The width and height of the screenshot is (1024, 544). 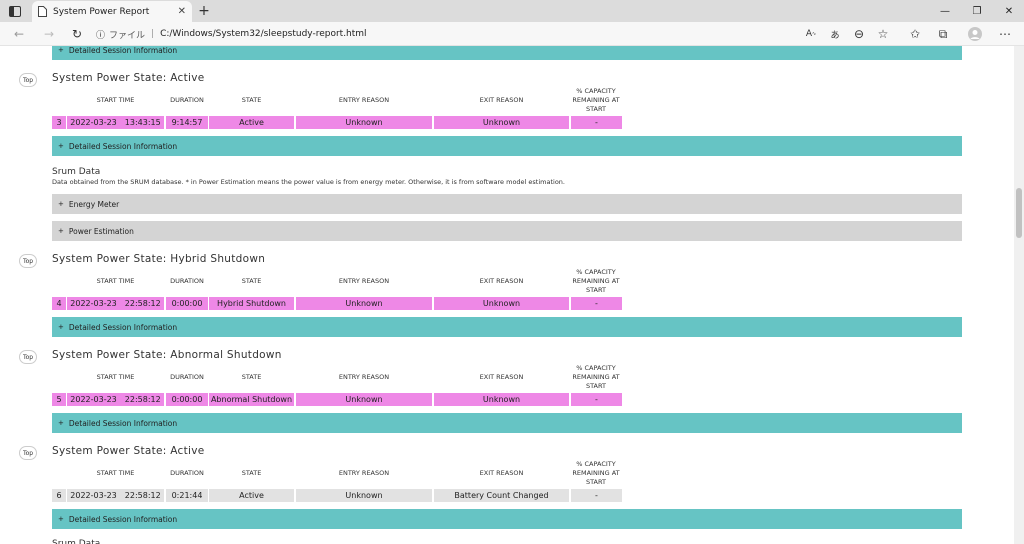 What do you see at coordinates (501, 495) in the screenshot?
I see `table-cell: Battery Count Changed` at bounding box center [501, 495].